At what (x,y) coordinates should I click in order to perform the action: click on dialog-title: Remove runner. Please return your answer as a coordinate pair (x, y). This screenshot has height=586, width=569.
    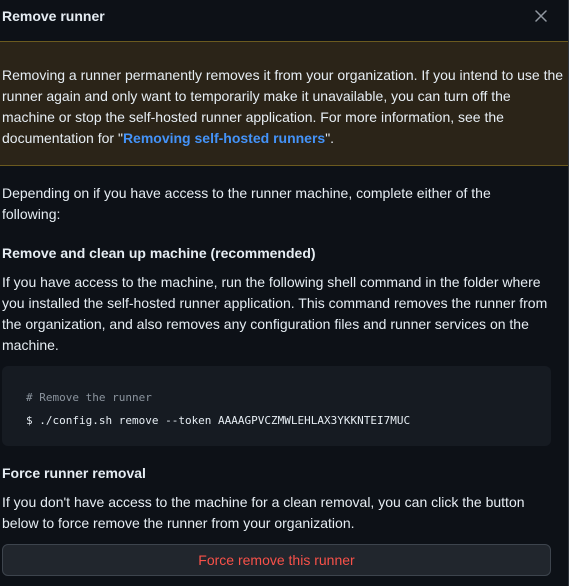
    Looking at the image, I should click on (53, 15).